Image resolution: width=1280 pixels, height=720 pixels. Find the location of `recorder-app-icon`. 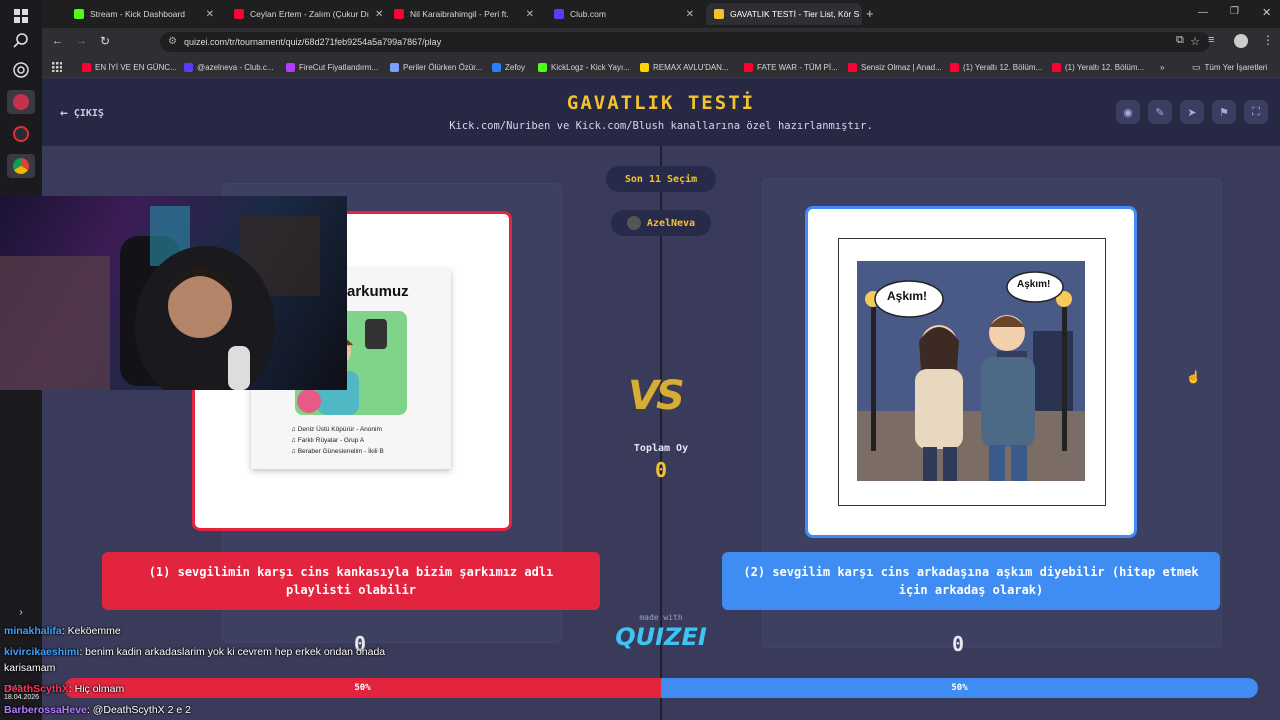

recorder-app-icon is located at coordinates (21, 134).